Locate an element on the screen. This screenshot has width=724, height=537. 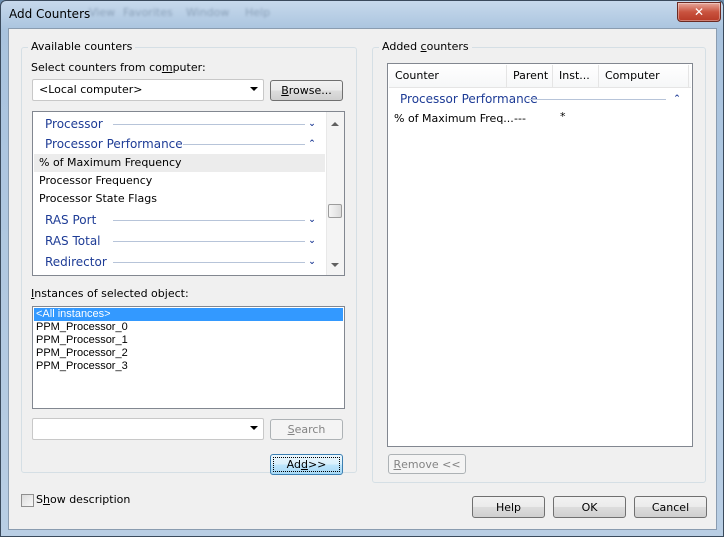
list-header: Counter Parent Inst... Computer is located at coordinates (540, 76).